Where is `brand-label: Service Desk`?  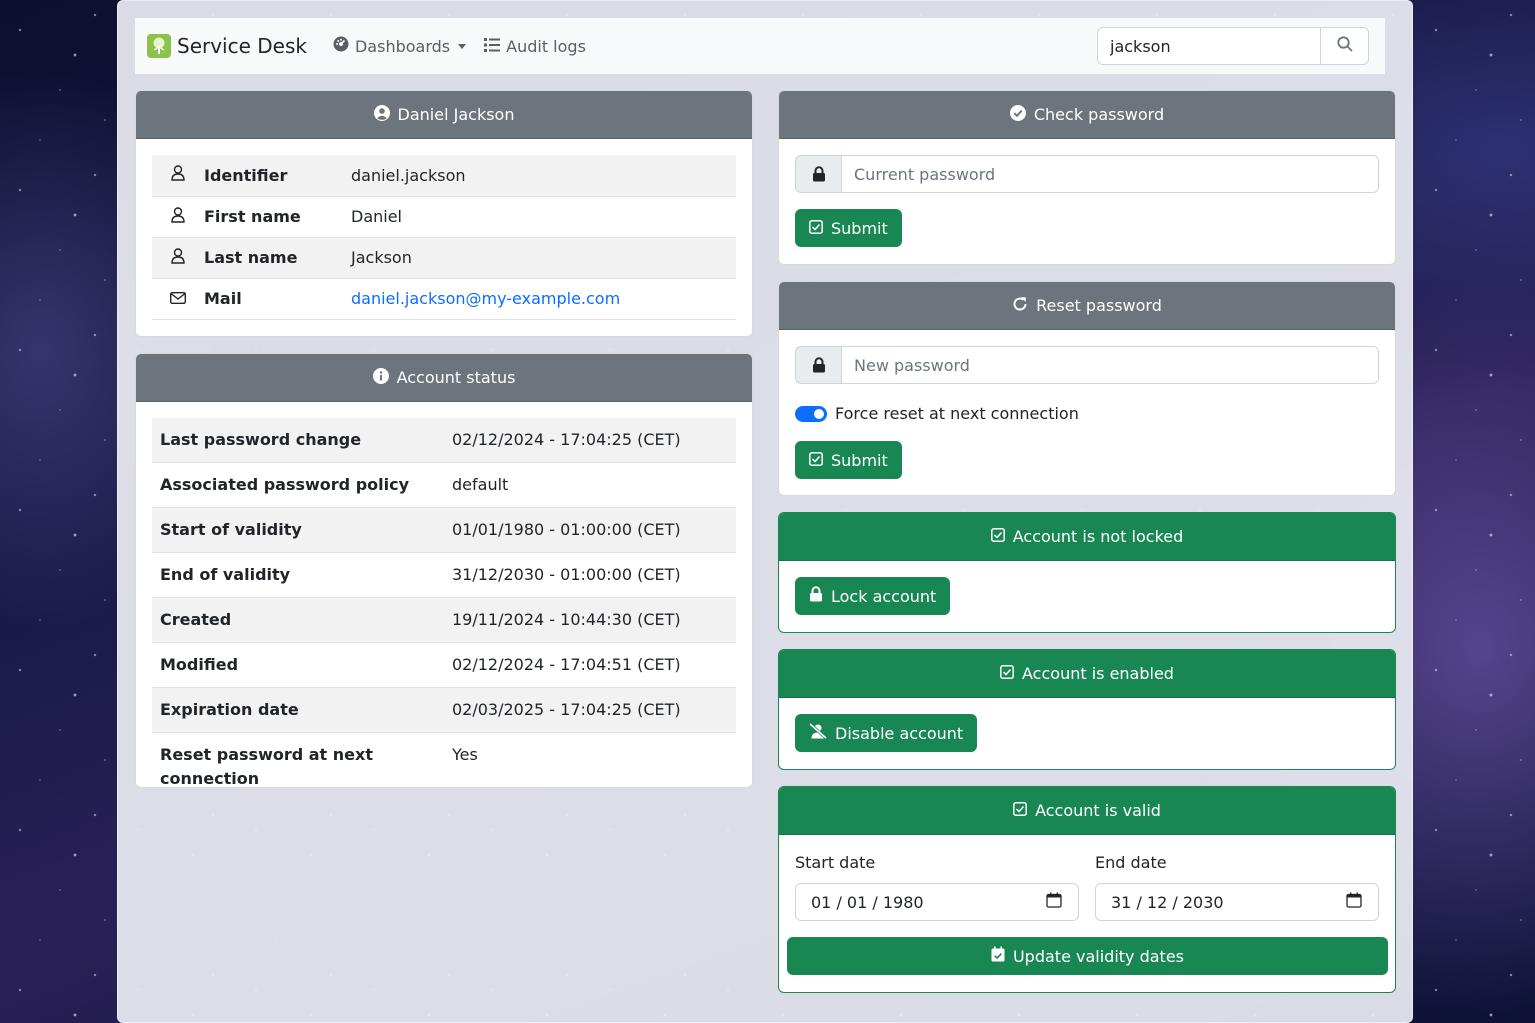
brand-label: Service Desk is located at coordinates (242, 46).